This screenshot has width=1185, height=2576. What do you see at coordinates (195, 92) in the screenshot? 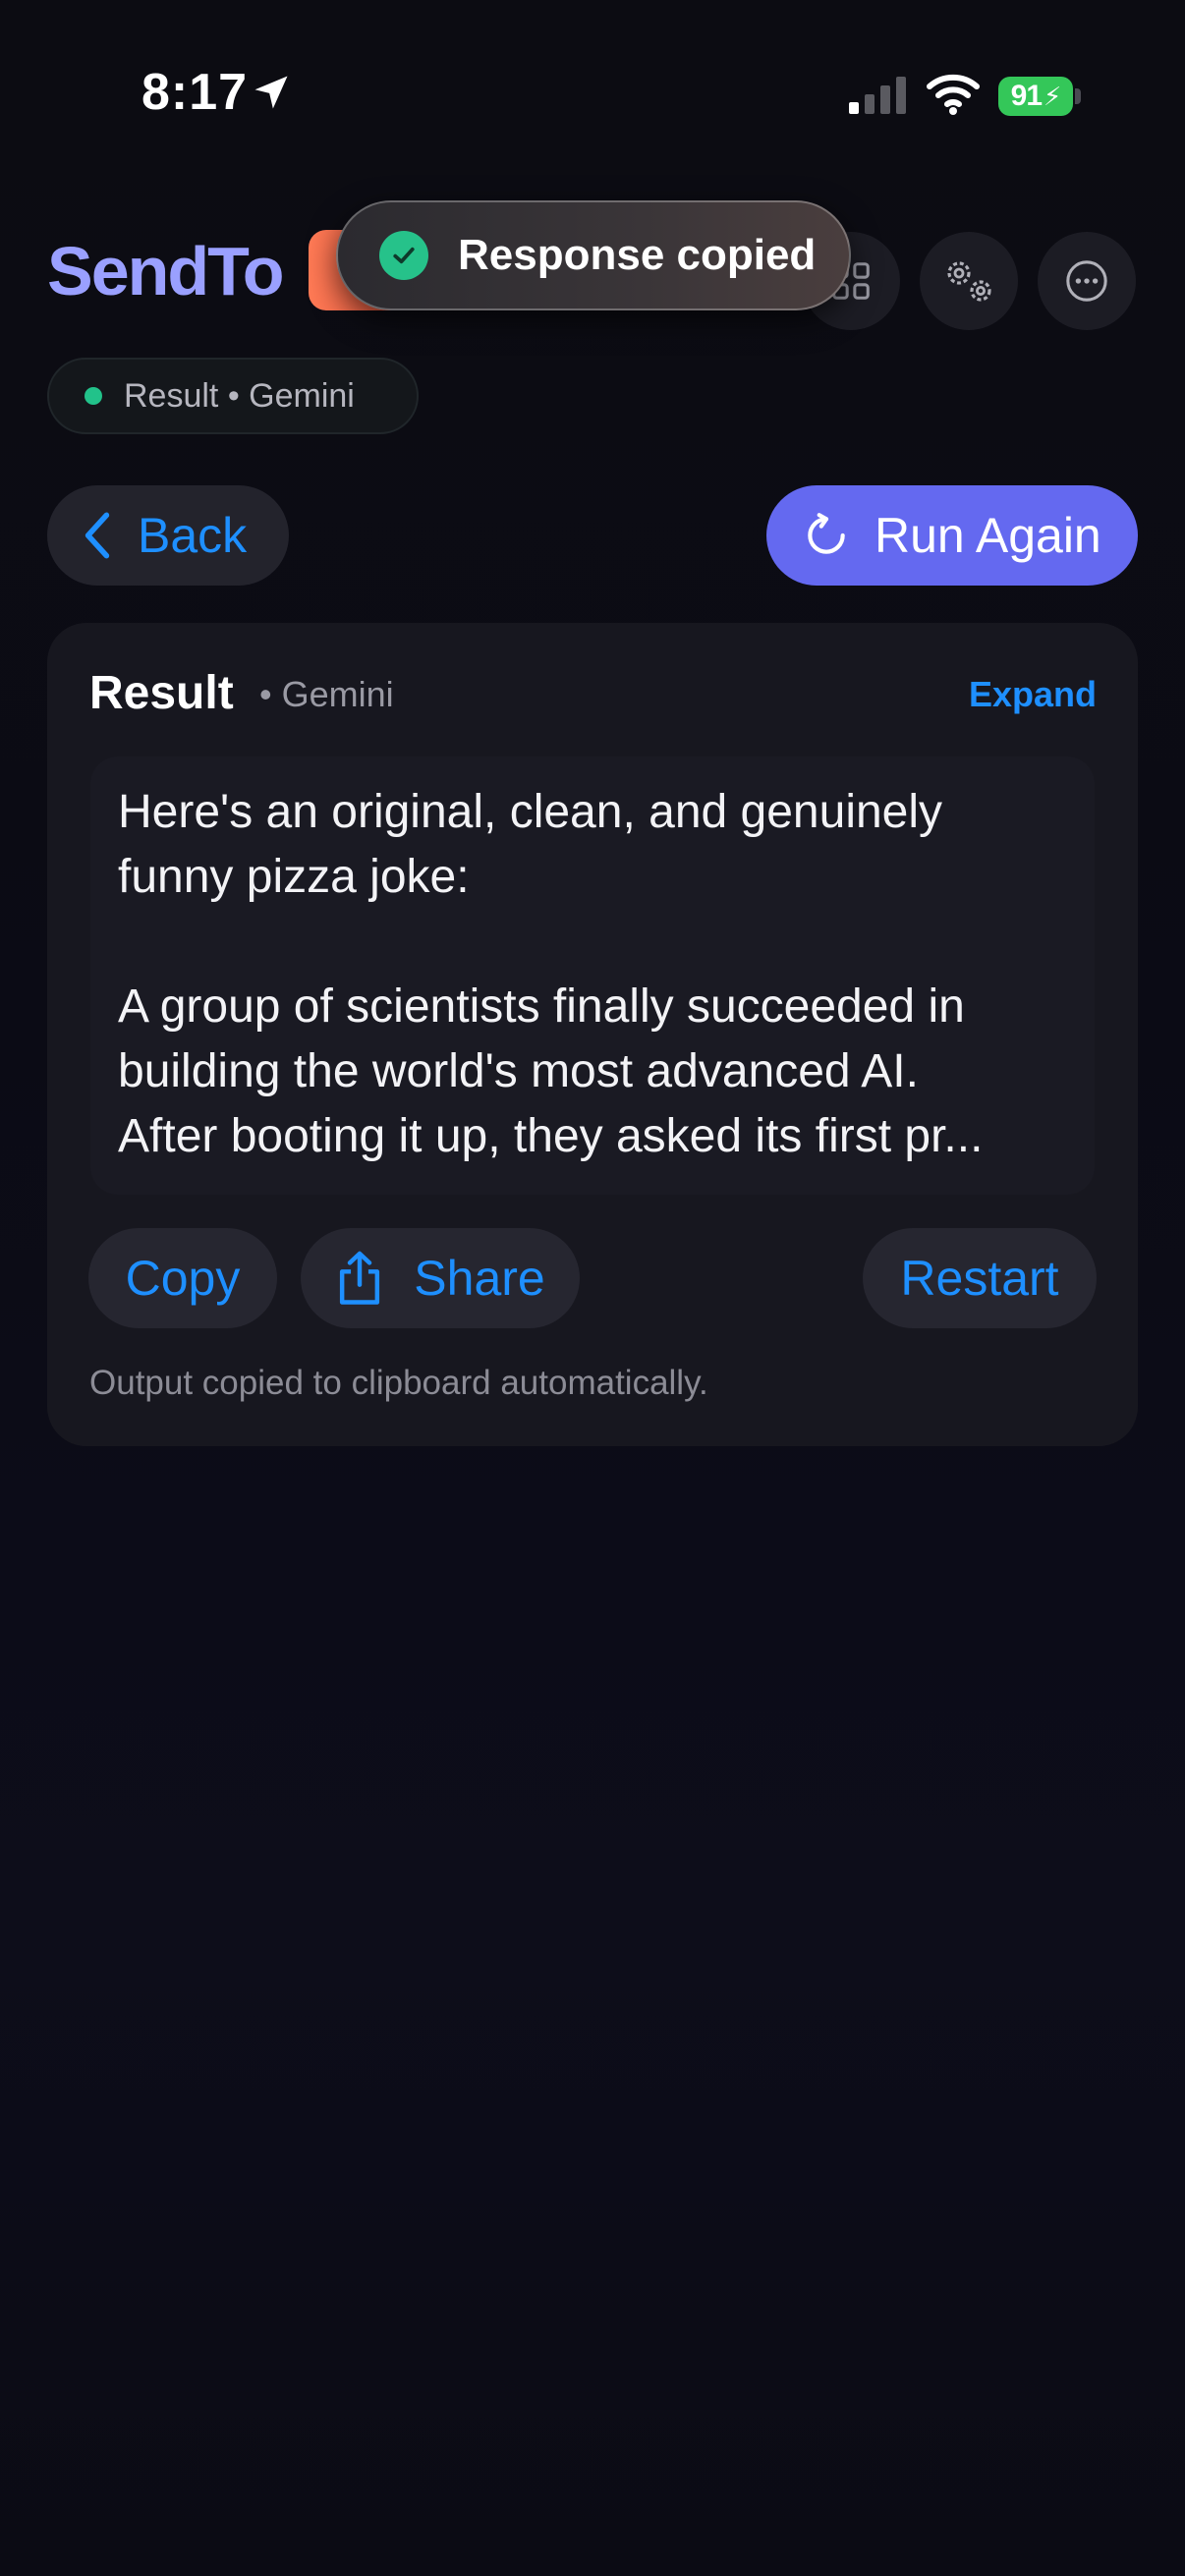
I see `status-time: 8:17` at bounding box center [195, 92].